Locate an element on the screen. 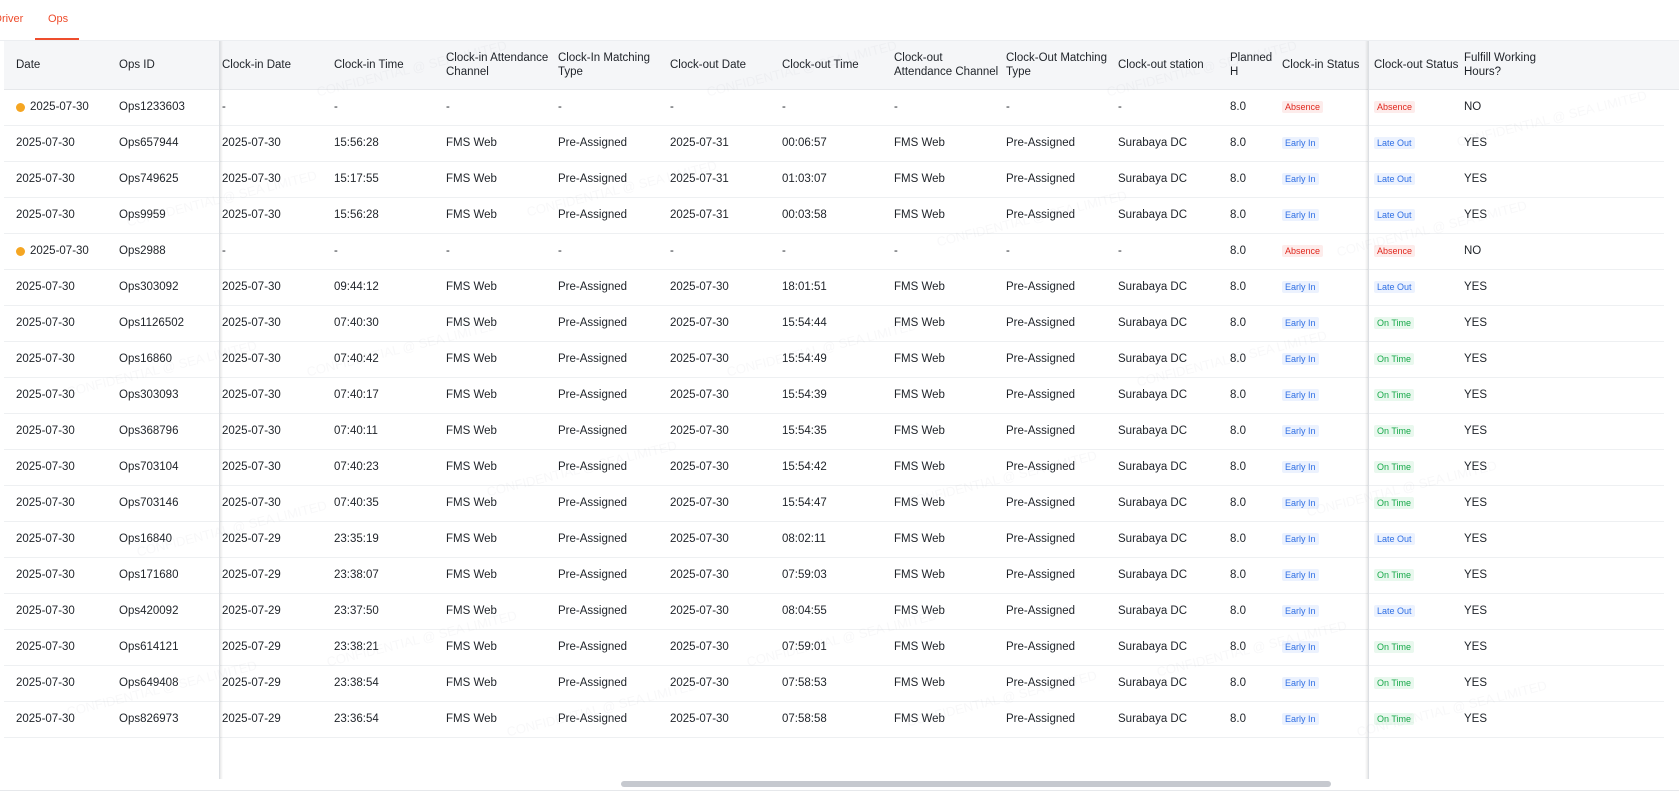 The image size is (1679, 798). cell-text: 07:59:01 is located at coordinates (804, 647).